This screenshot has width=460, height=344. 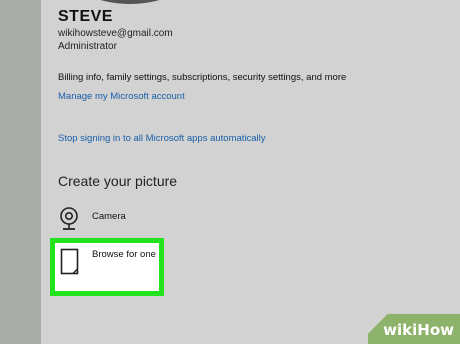 I want to click on account-role: Administrator, so click(x=87, y=46).